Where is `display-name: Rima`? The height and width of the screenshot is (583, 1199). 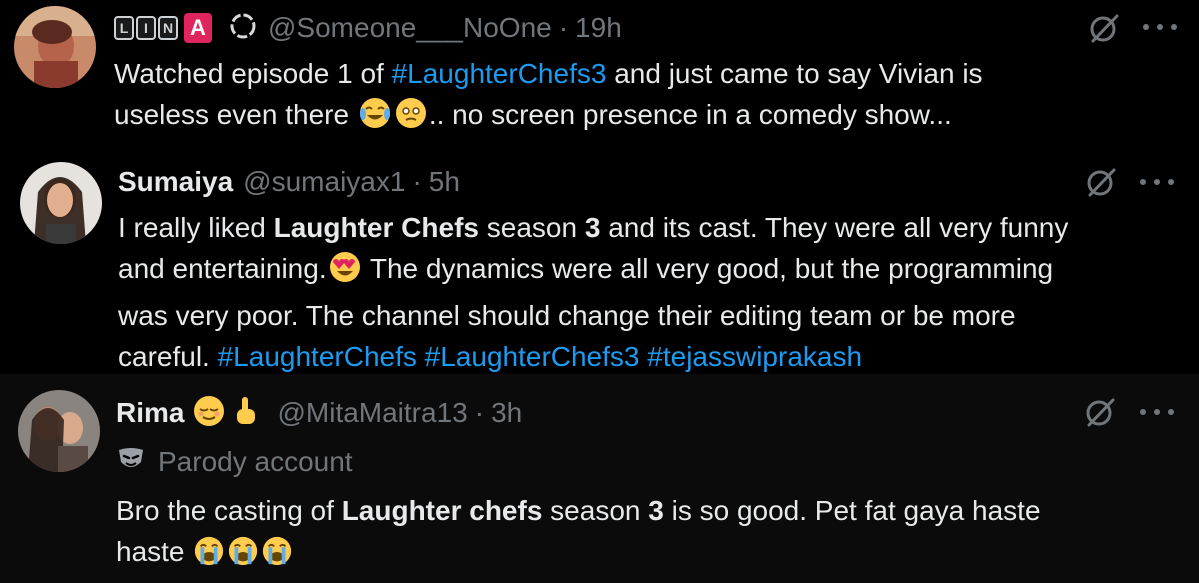 display-name: Rima is located at coordinates (150, 413).